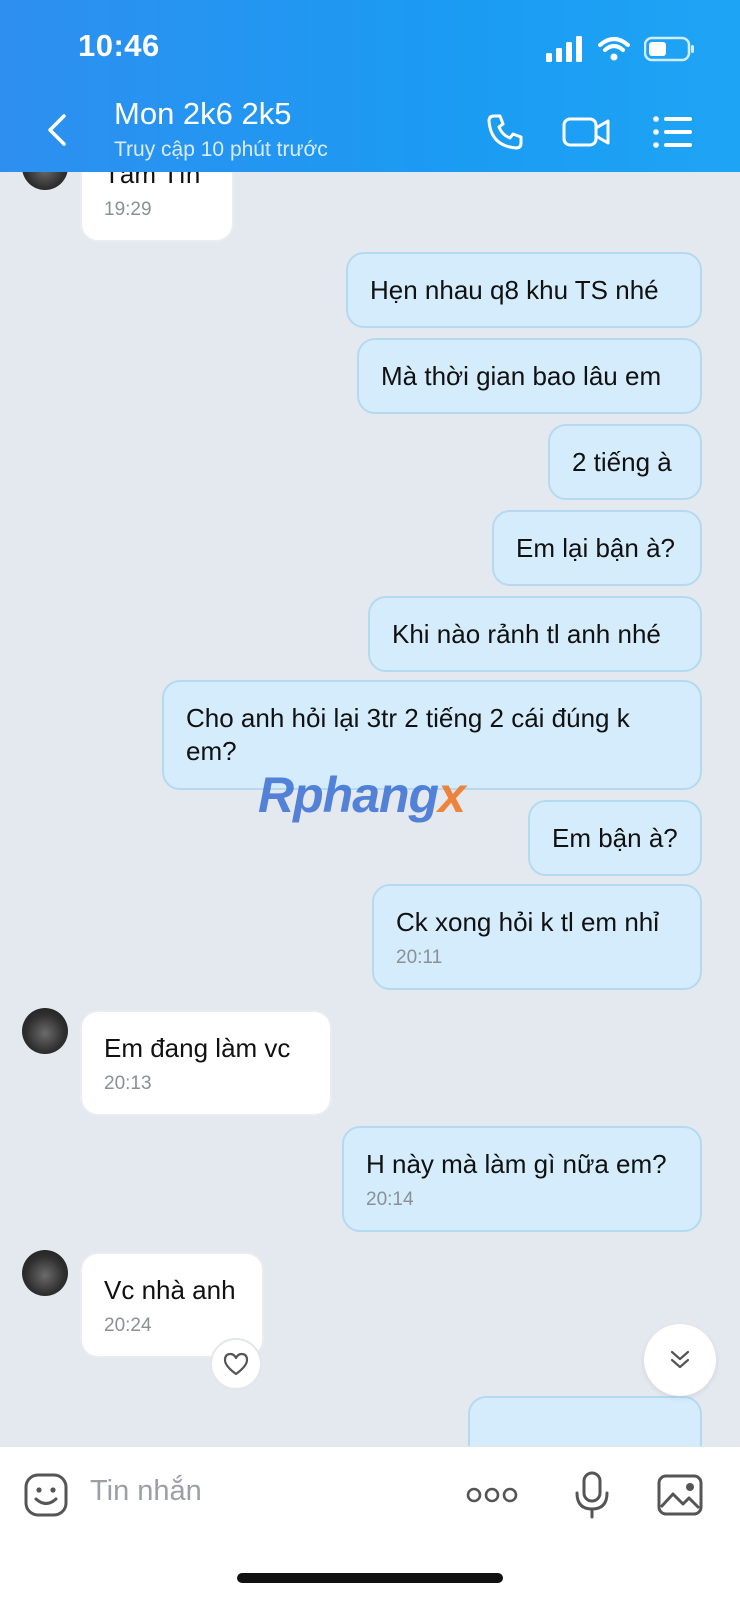 This screenshot has height=1601, width=740. I want to click on incoming-message: Em đang làm vc 20:13, so click(206, 1063).